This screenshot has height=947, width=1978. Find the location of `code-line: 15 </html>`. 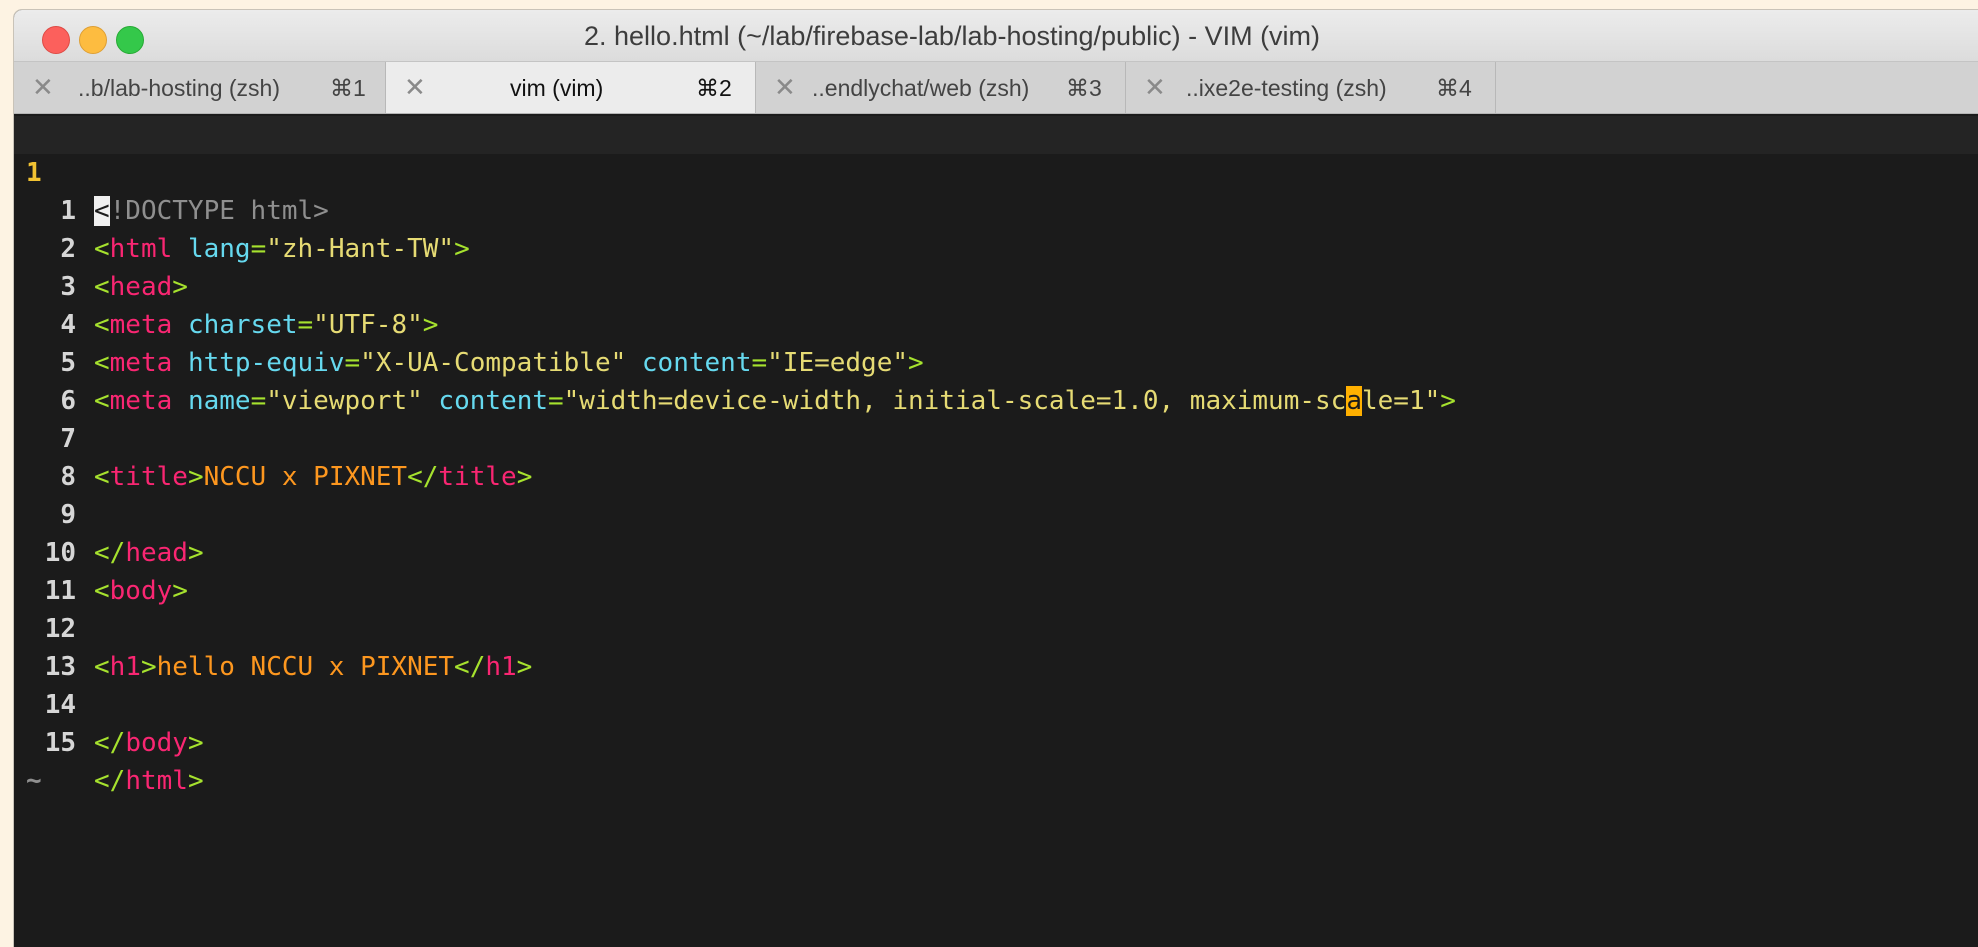

code-line: 15 </html> is located at coordinates (996, 741).